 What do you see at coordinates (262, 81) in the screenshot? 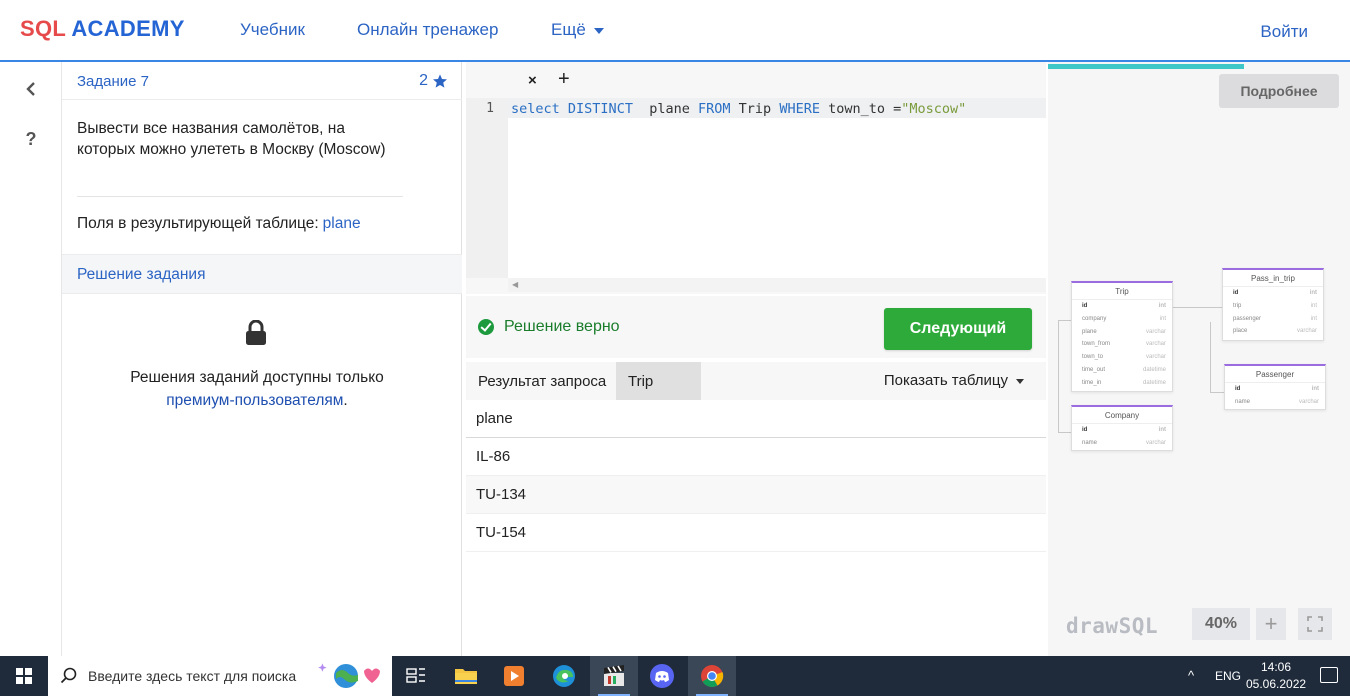
I see `task-header: Задание 7 2` at bounding box center [262, 81].